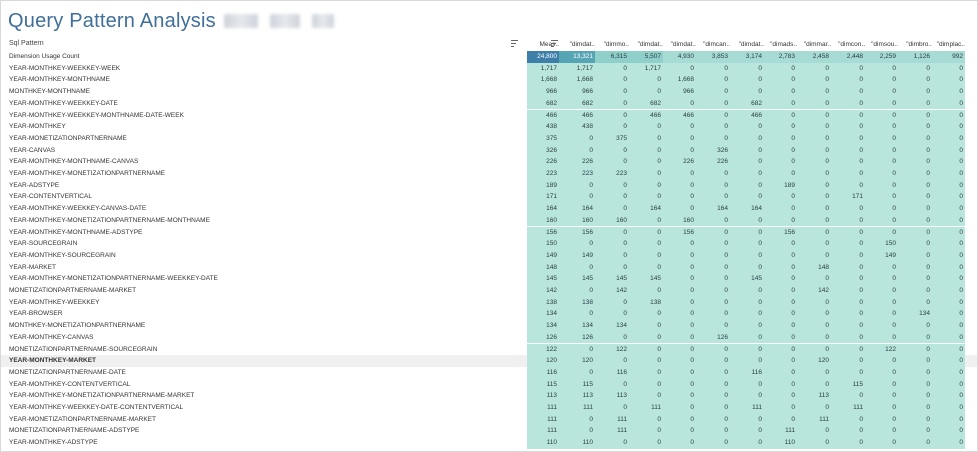  I want to click on table-cell: 3,174, so click(747, 57).